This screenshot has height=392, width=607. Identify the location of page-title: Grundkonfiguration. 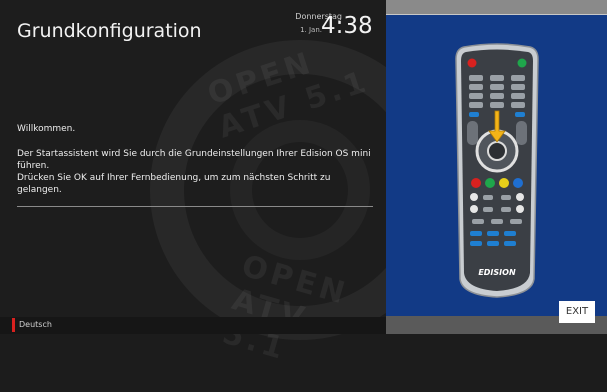
(109, 31).